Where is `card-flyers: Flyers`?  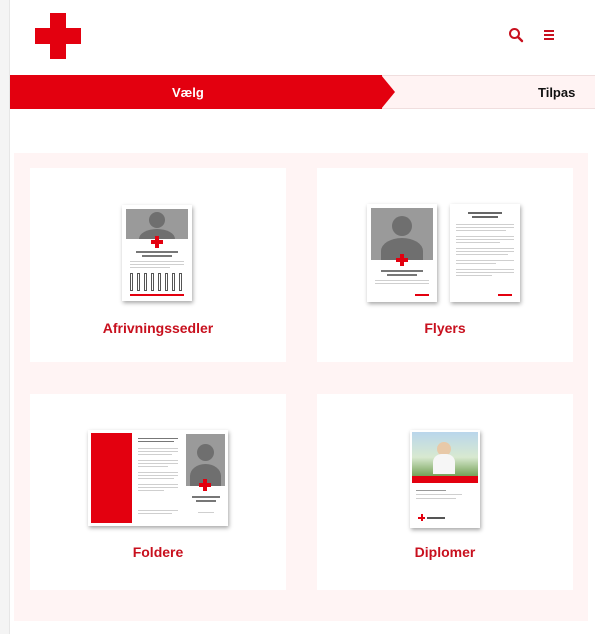 card-flyers: Flyers is located at coordinates (445, 265).